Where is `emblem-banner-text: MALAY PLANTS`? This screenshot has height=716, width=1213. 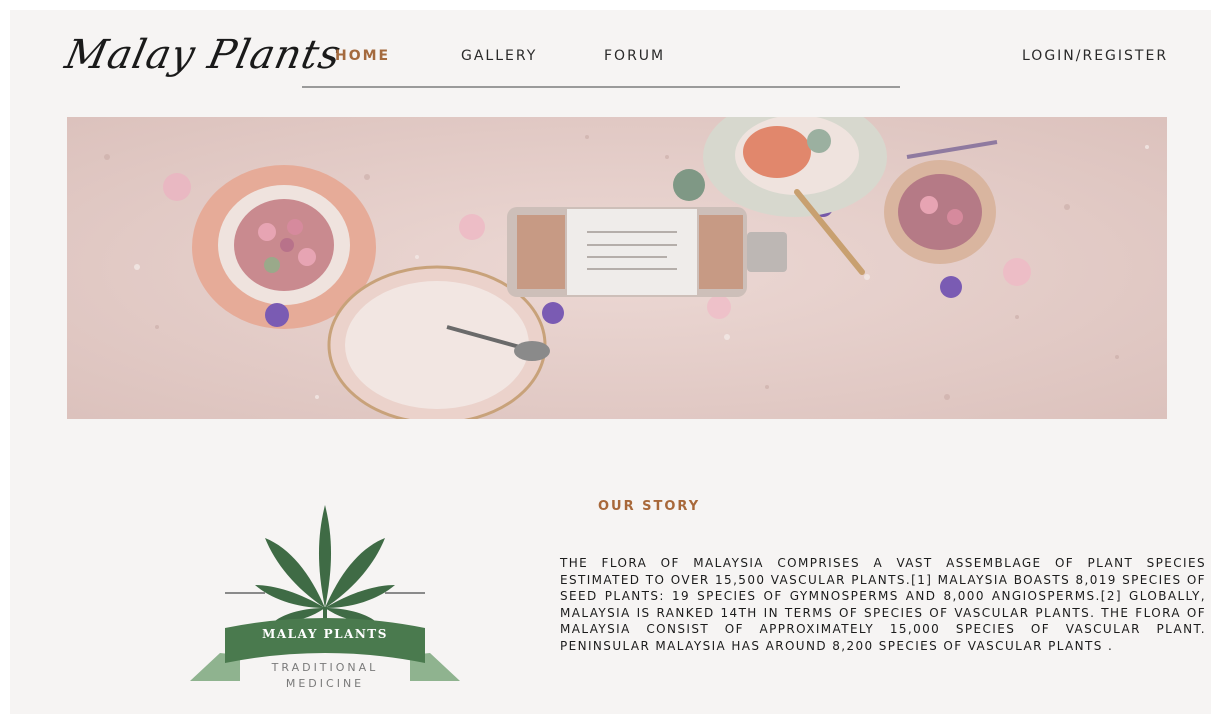 emblem-banner-text: MALAY PLANTS is located at coordinates (325, 634).